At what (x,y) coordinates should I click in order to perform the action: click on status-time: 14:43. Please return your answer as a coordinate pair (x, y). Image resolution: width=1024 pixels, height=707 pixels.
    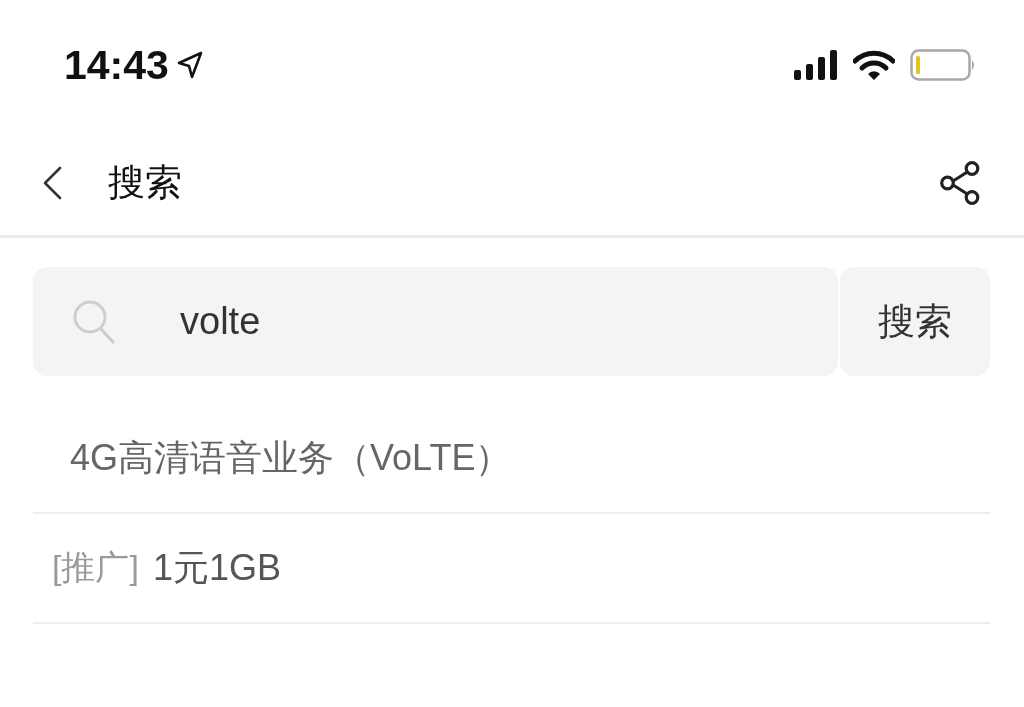
    Looking at the image, I should click on (116, 65).